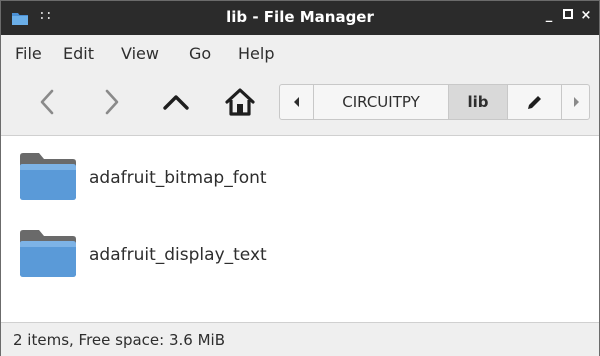 The width and height of the screenshot is (600, 356). I want to click on menu-view: View, so click(140, 53).